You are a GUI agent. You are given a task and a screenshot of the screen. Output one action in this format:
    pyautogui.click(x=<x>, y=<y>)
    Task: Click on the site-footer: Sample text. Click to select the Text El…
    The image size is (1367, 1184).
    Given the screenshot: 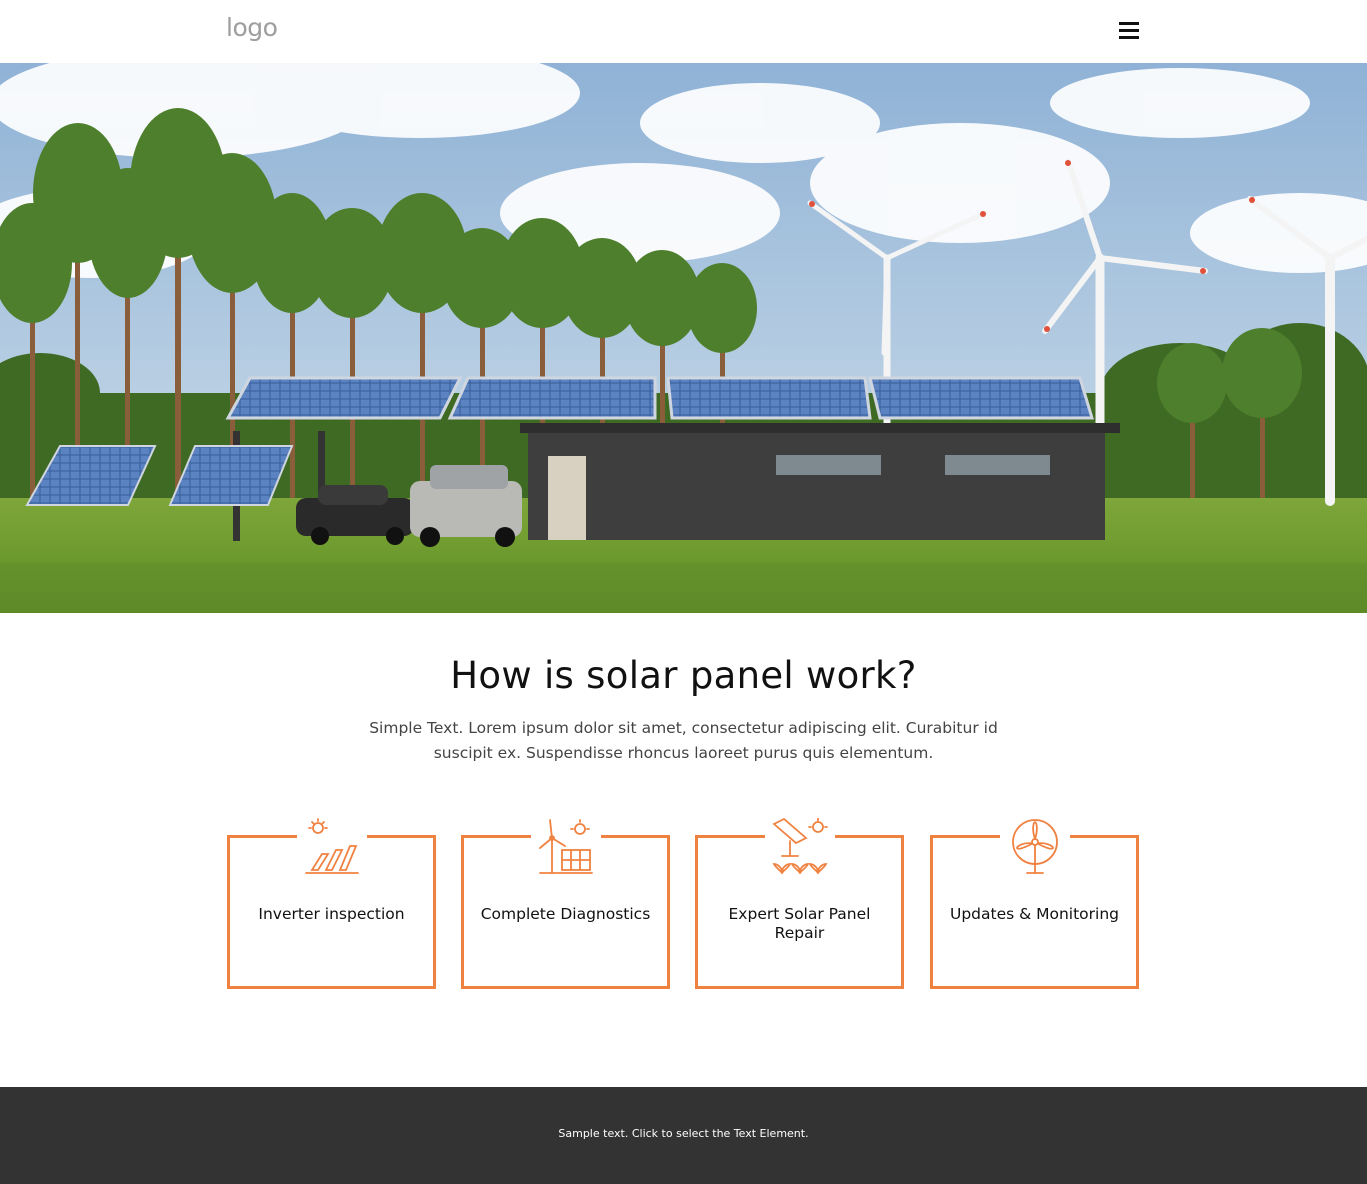 What is the action you would take?
    pyautogui.click(x=683, y=1135)
    